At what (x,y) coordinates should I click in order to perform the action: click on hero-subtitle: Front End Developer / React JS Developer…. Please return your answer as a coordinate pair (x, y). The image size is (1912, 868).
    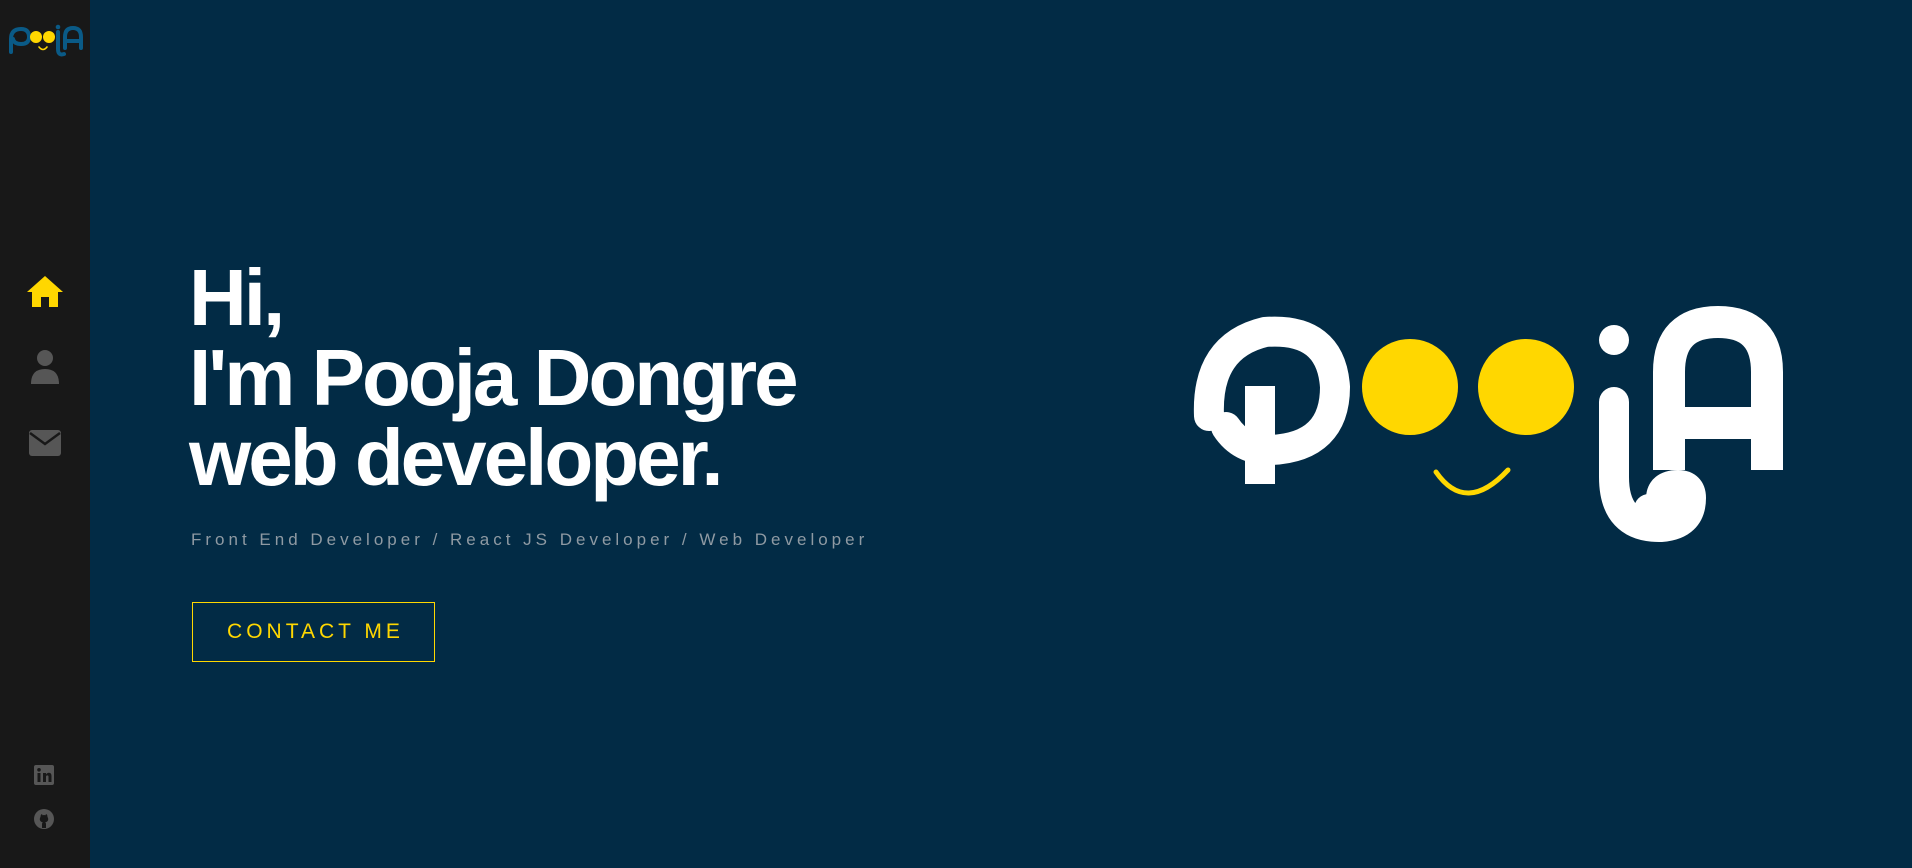
    Looking at the image, I should click on (530, 539).